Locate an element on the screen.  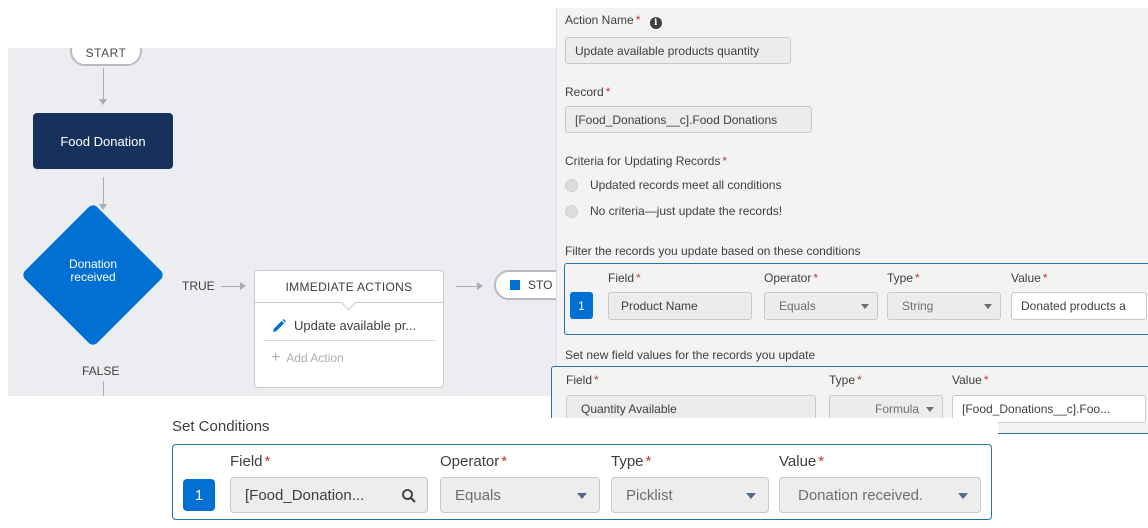
value-text: Donated products a is located at coordinates (1073, 306).